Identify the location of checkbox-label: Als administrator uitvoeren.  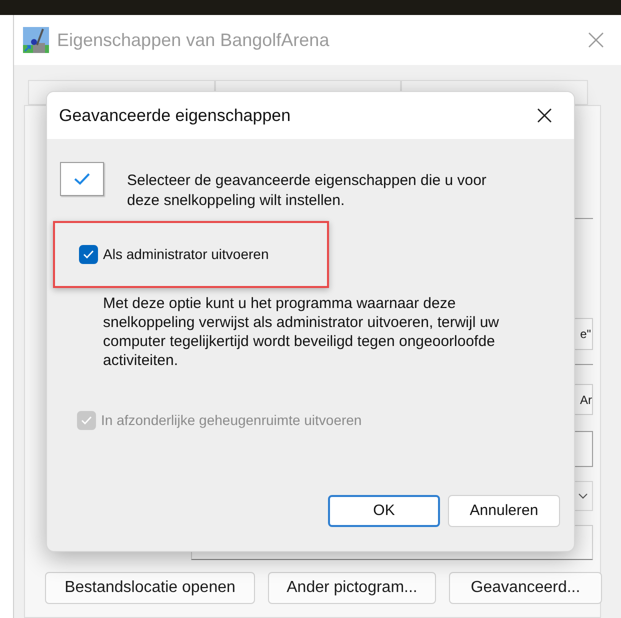
(186, 254).